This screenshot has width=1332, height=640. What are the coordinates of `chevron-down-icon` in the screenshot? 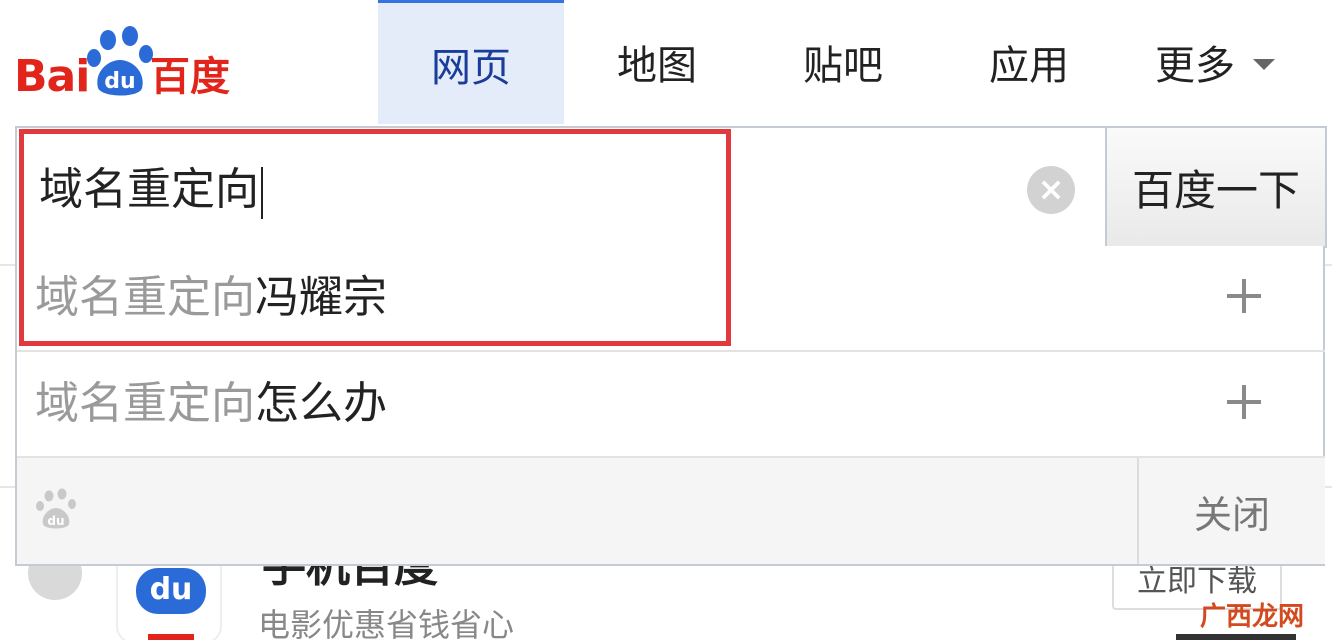 It's located at (1264, 64).